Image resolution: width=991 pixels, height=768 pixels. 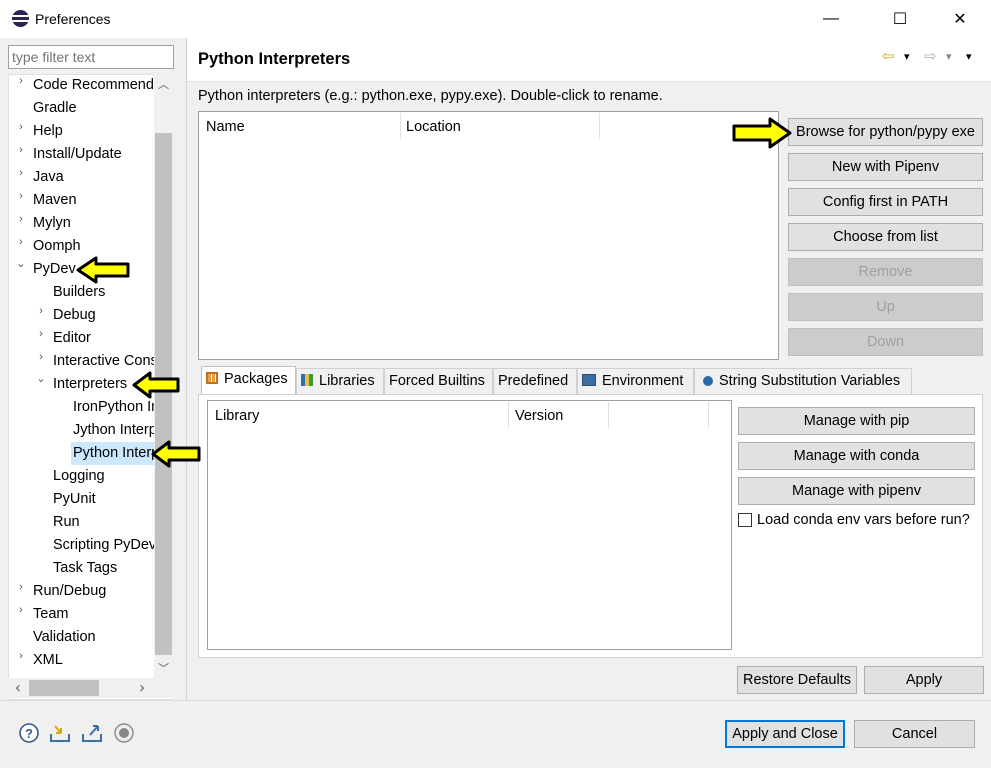 What do you see at coordinates (803, 381) in the screenshot?
I see `tab-string-substitution-variables: String Substitution Variables` at bounding box center [803, 381].